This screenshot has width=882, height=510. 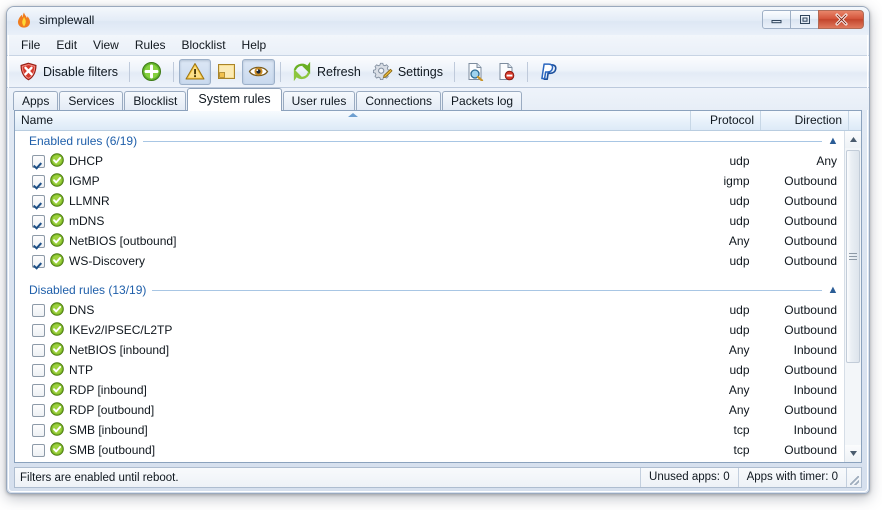 What do you see at coordinates (429, 430) in the screenshot?
I see `table-row: SMB [inbound] tcp Inbound` at bounding box center [429, 430].